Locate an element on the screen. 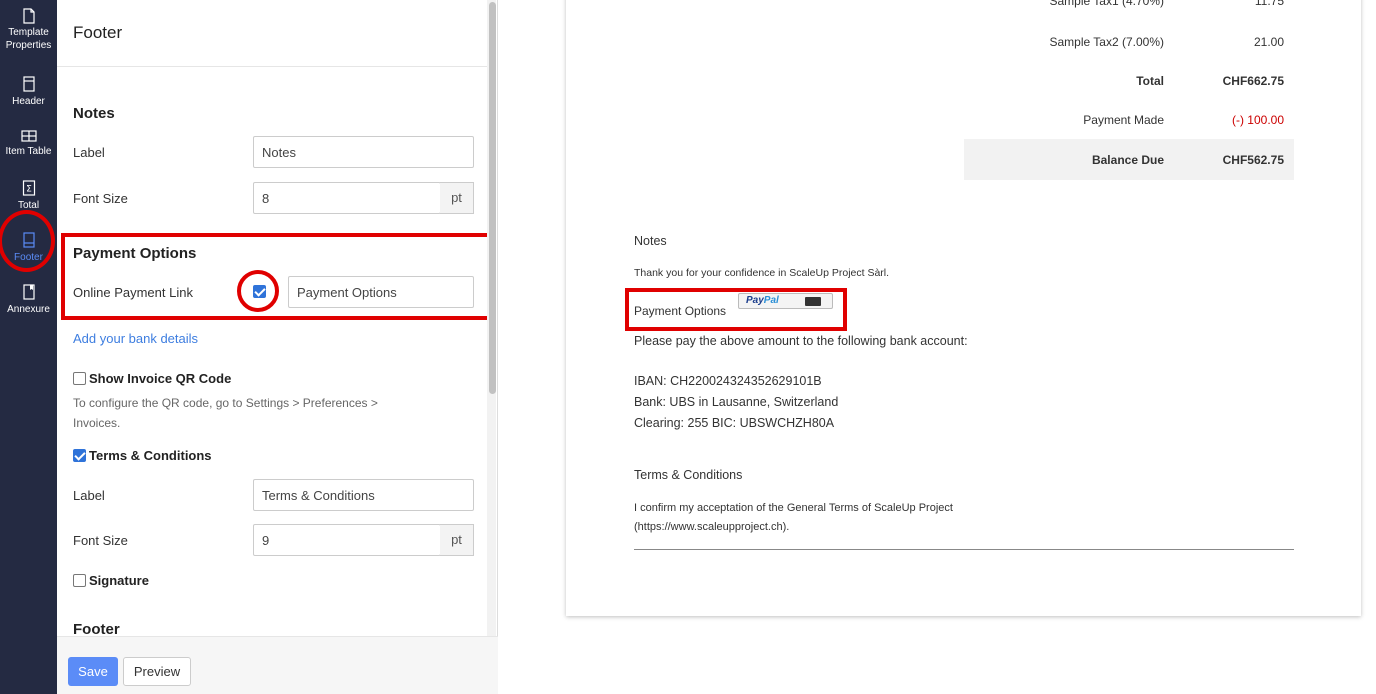 The image size is (1376, 694). rail-label: Annexure is located at coordinates (28, 309).